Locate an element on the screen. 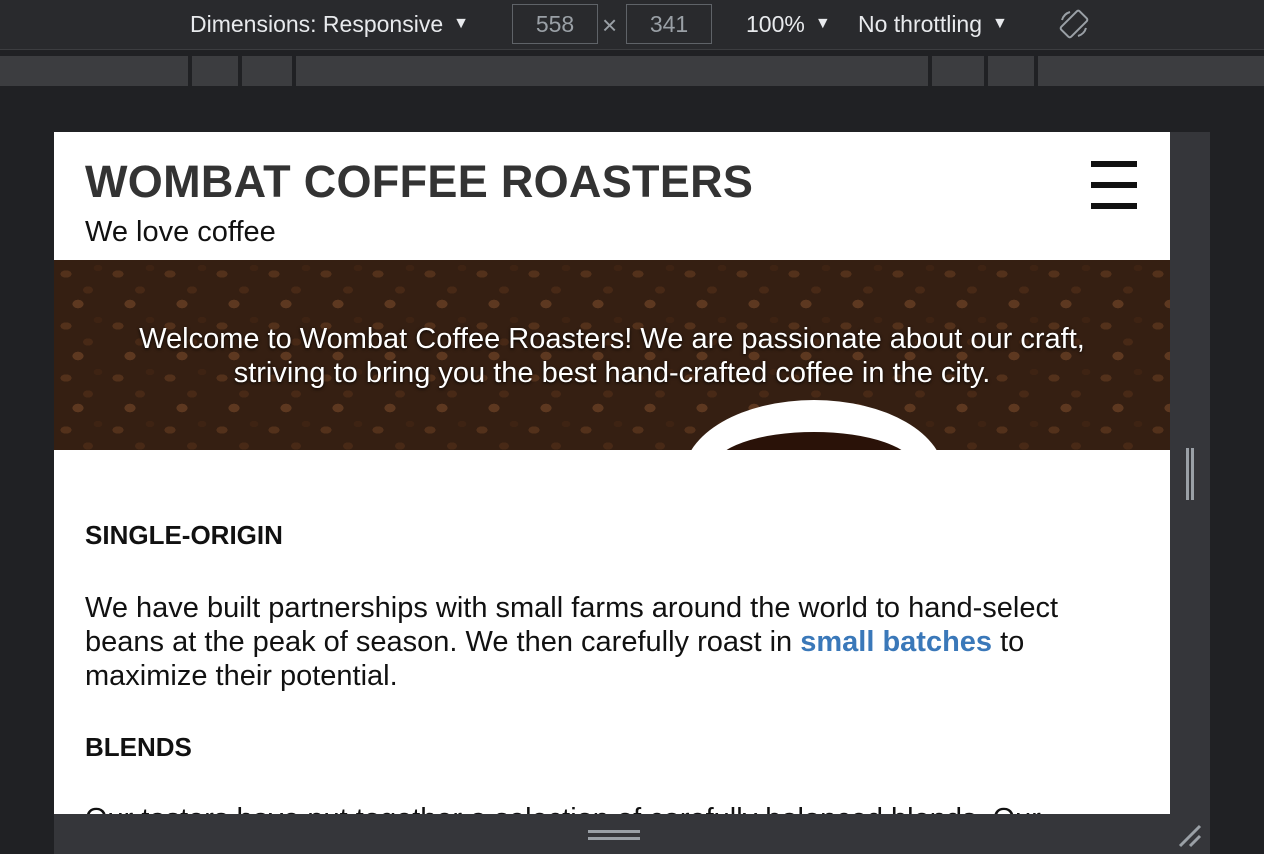 The image size is (1264, 854). throttling-label: No throttling is located at coordinates (920, 23).